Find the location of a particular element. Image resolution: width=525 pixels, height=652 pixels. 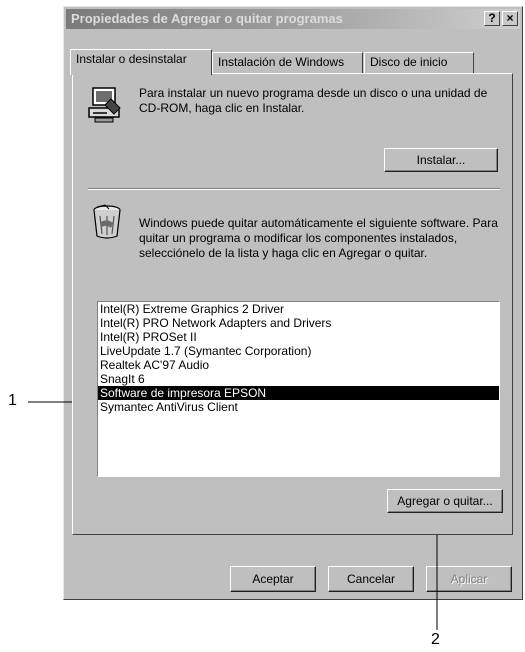

callout-number-1: 1 is located at coordinates (12, 400).